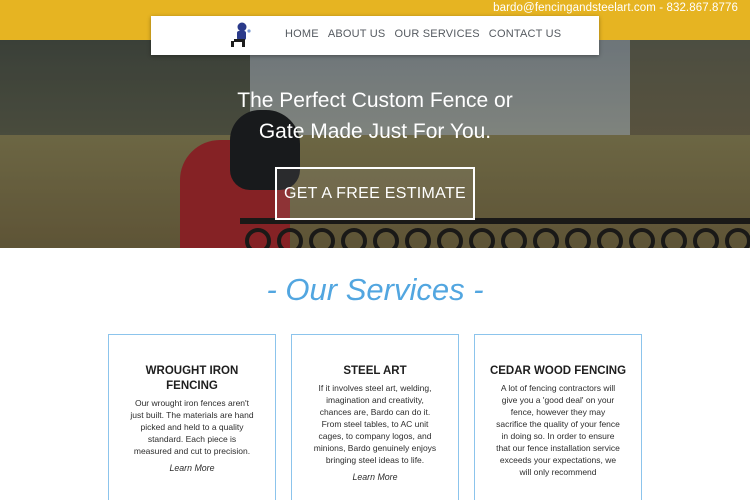 The width and height of the screenshot is (750, 500). I want to click on nav-item-about-us: ABOUT US, so click(357, 34).